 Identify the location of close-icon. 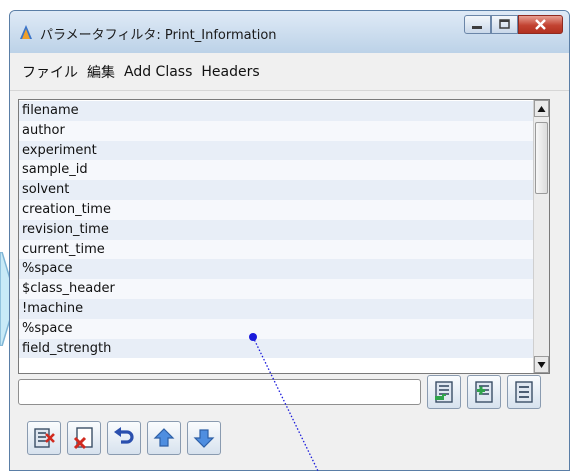
(540, 24).